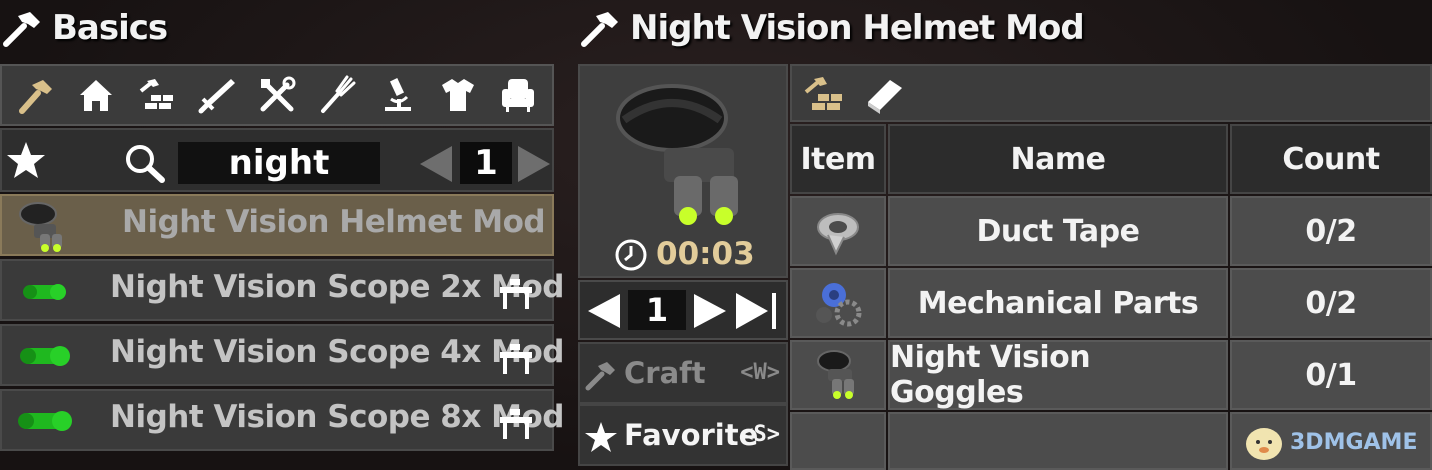 The width and height of the screenshot is (1432, 470). I want to click on quantity-input: 1, so click(657, 310).